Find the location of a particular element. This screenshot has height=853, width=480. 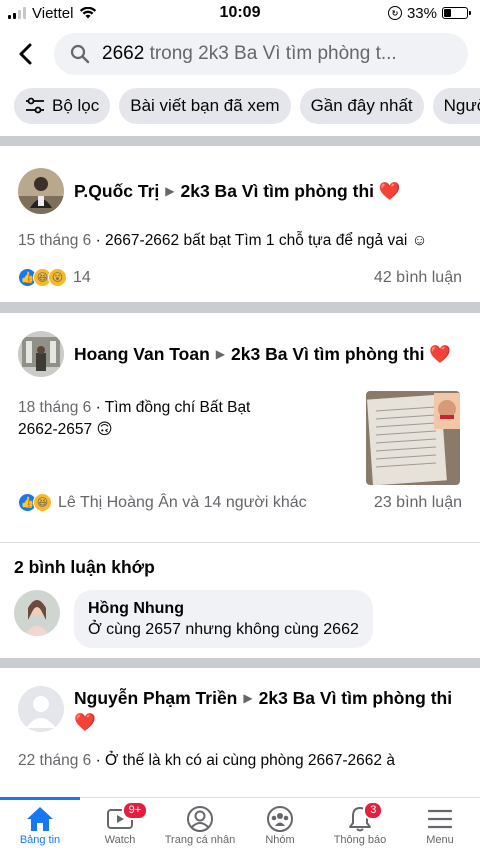

comment-count: 23 bình luận is located at coordinates (418, 503).